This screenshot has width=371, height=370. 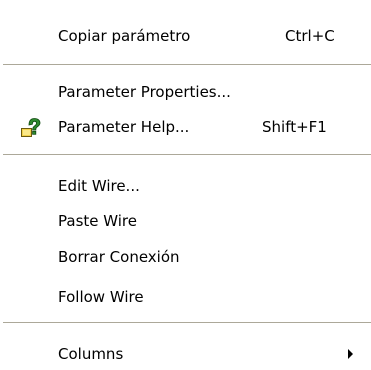 I want to click on menu-item-parameter-help: Parameter Help... Shift+F1, so click(x=185, y=127).